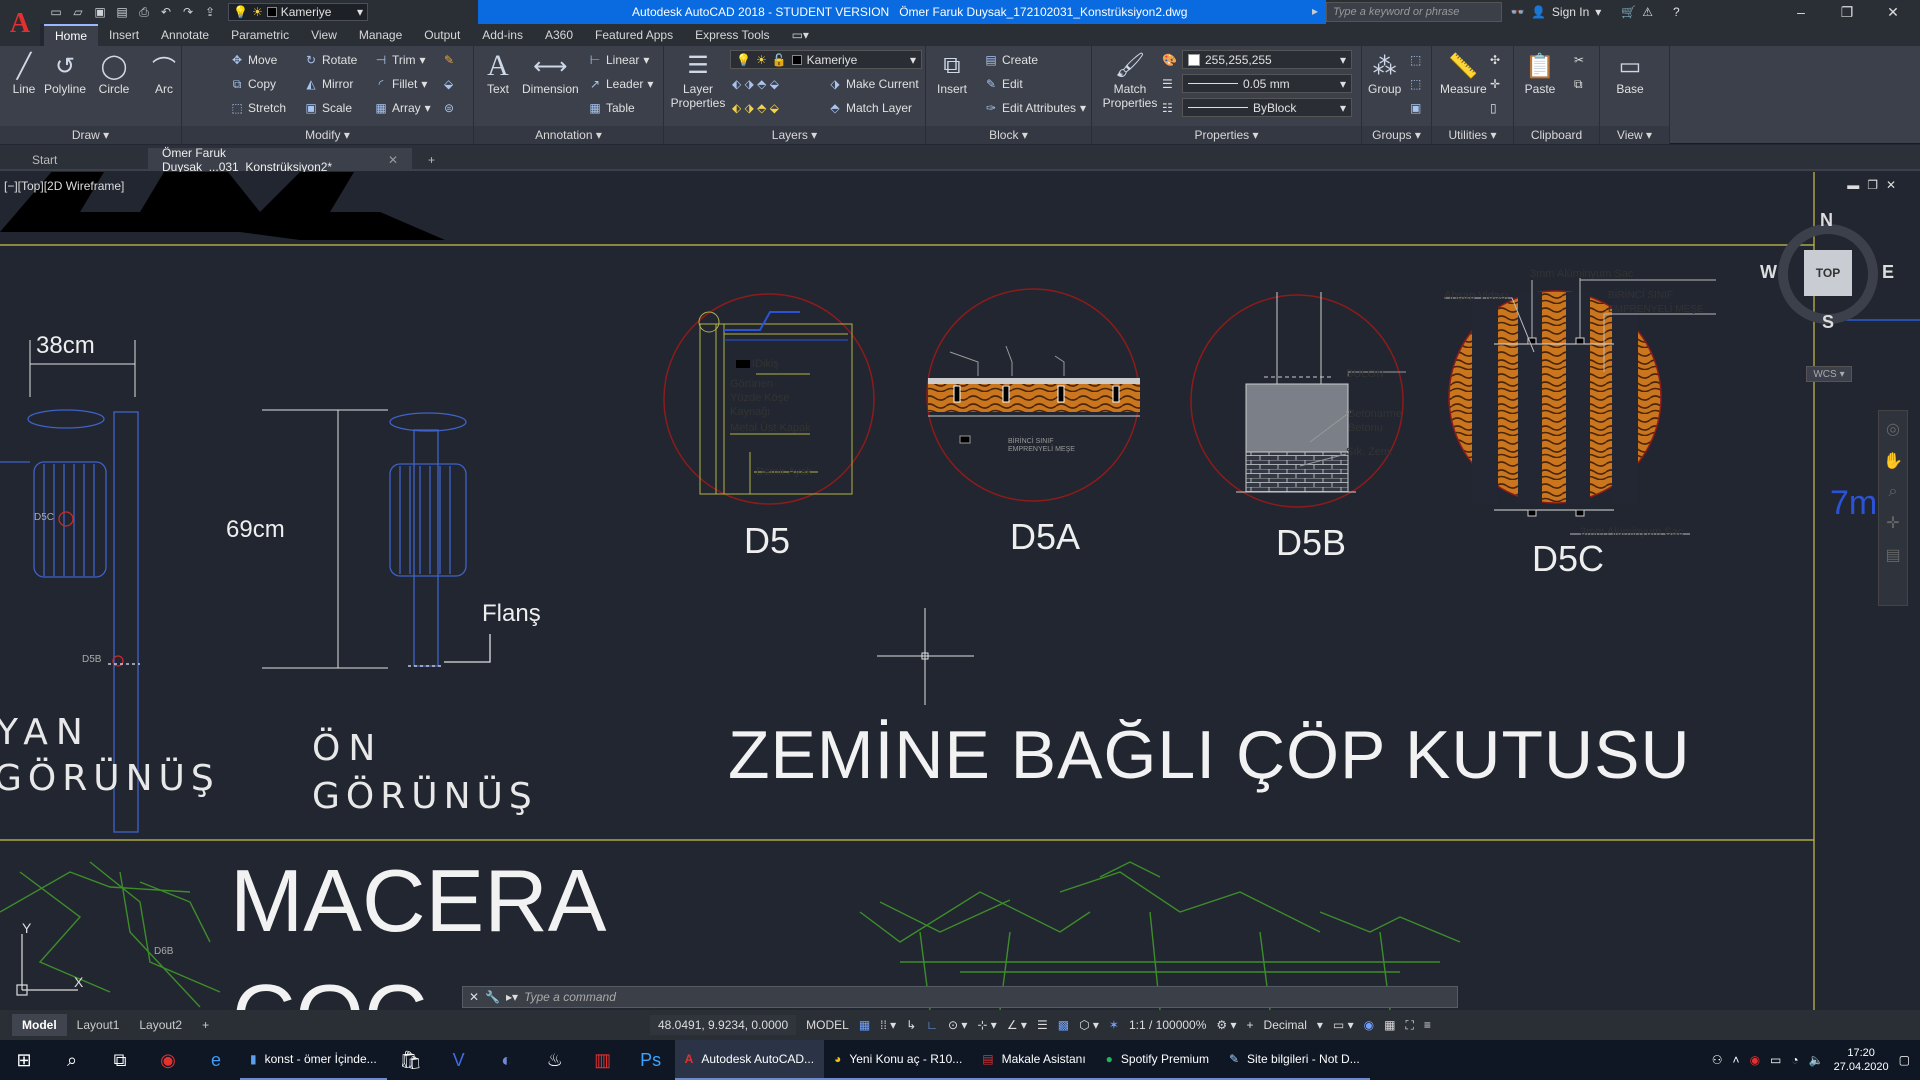 This screenshot has width=1920, height=1080. What do you see at coordinates (864, 1025) in the screenshot?
I see `grid-icon: ▦` at bounding box center [864, 1025].